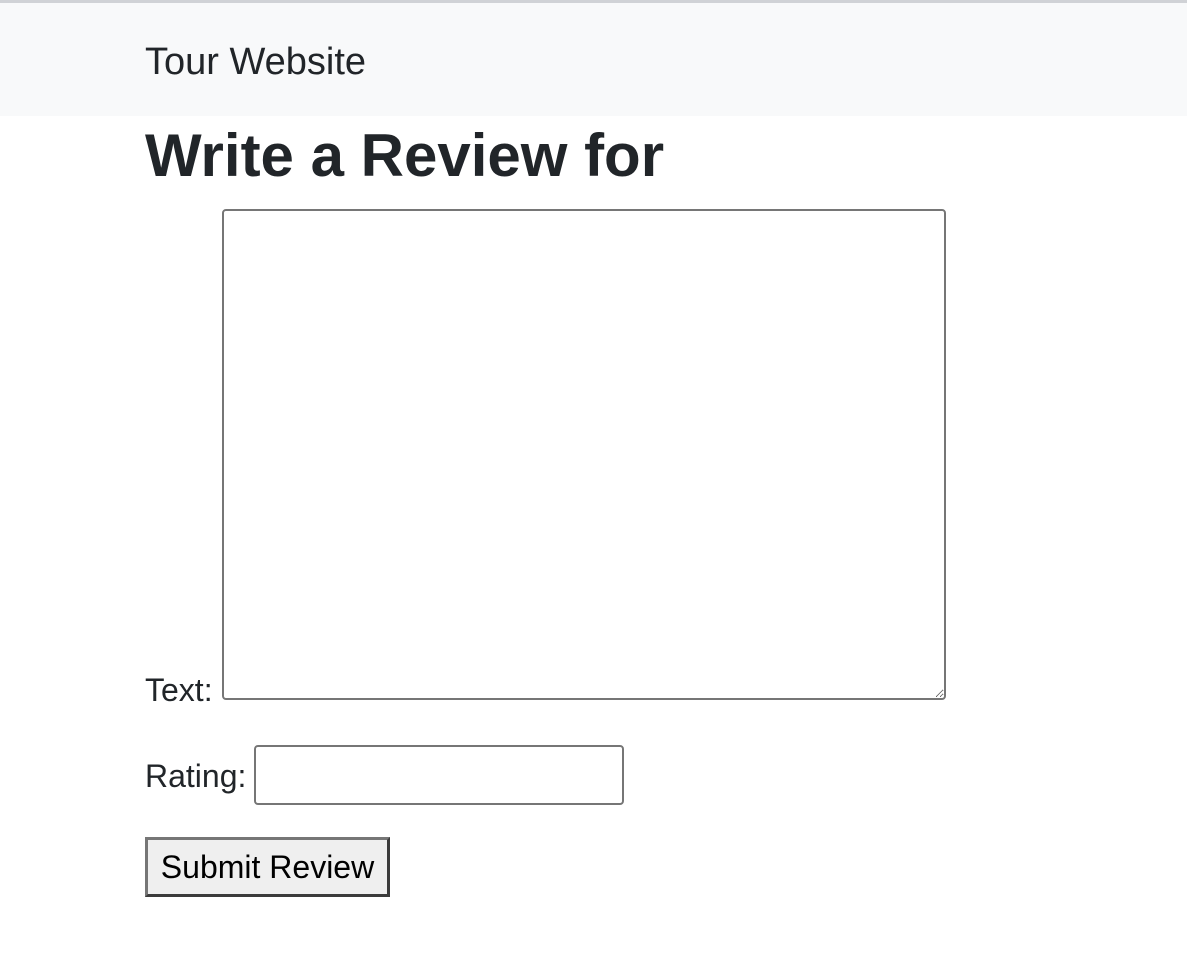 The width and height of the screenshot is (1187, 978). Describe the element at coordinates (593, 59) in the screenshot. I see `navbar: Tour Website` at that location.